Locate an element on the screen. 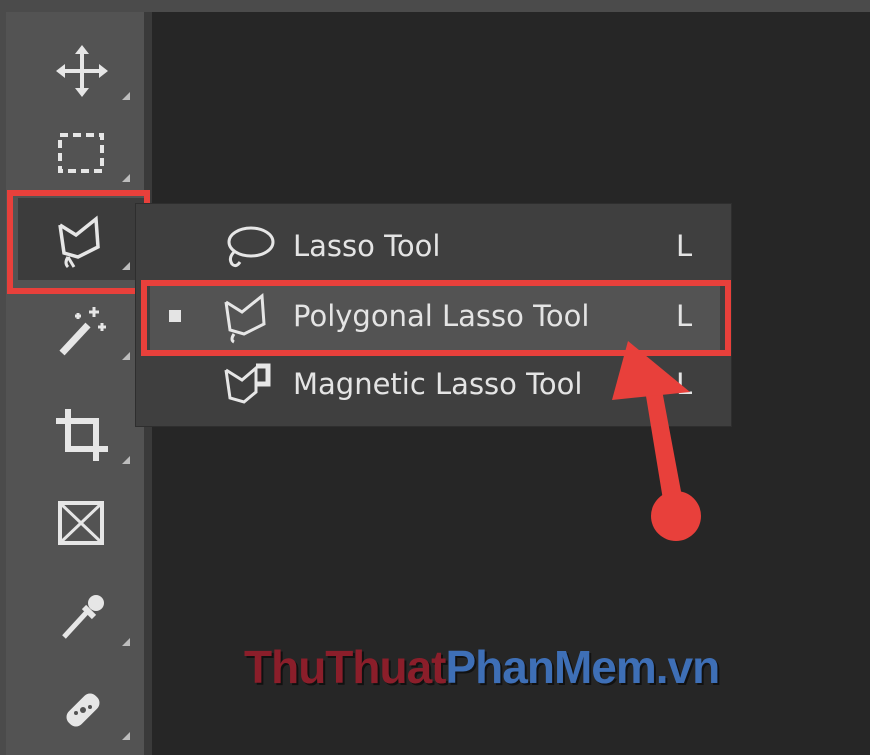  magnetic-lasso-icon is located at coordinates (247, 383).